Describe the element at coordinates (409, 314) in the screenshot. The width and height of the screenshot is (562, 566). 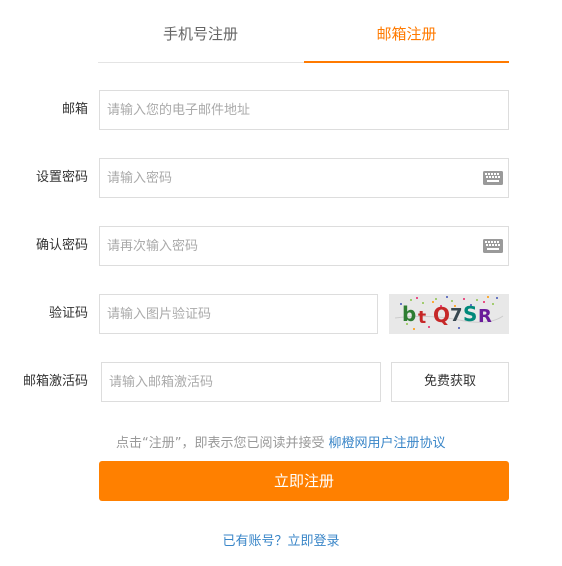
I see `captcha-char: b` at that location.